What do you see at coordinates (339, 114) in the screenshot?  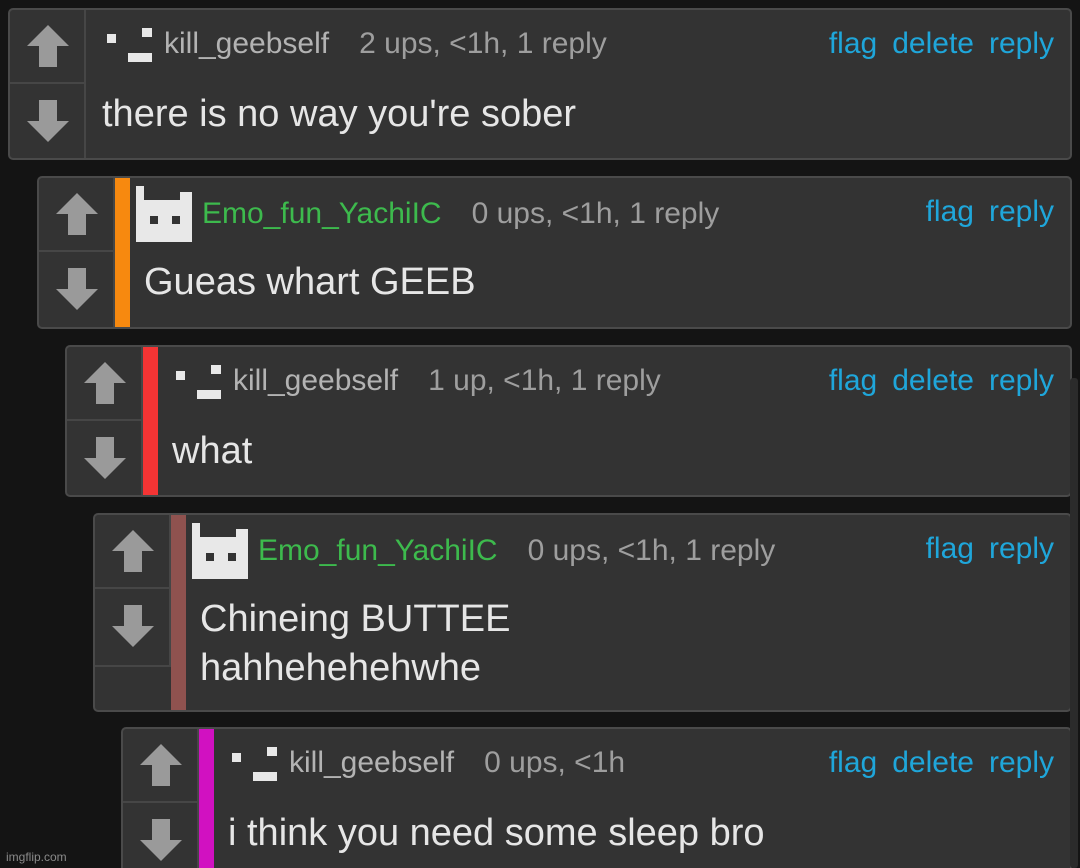 I see `comment-text: there is no way you're sober` at bounding box center [339, 114].